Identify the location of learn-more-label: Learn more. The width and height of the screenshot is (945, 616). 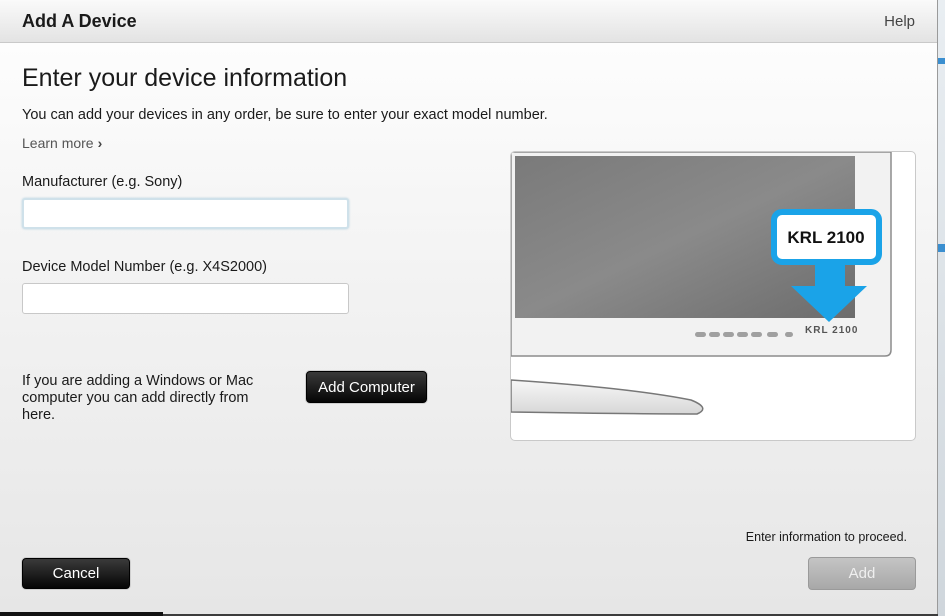
(58, 143).